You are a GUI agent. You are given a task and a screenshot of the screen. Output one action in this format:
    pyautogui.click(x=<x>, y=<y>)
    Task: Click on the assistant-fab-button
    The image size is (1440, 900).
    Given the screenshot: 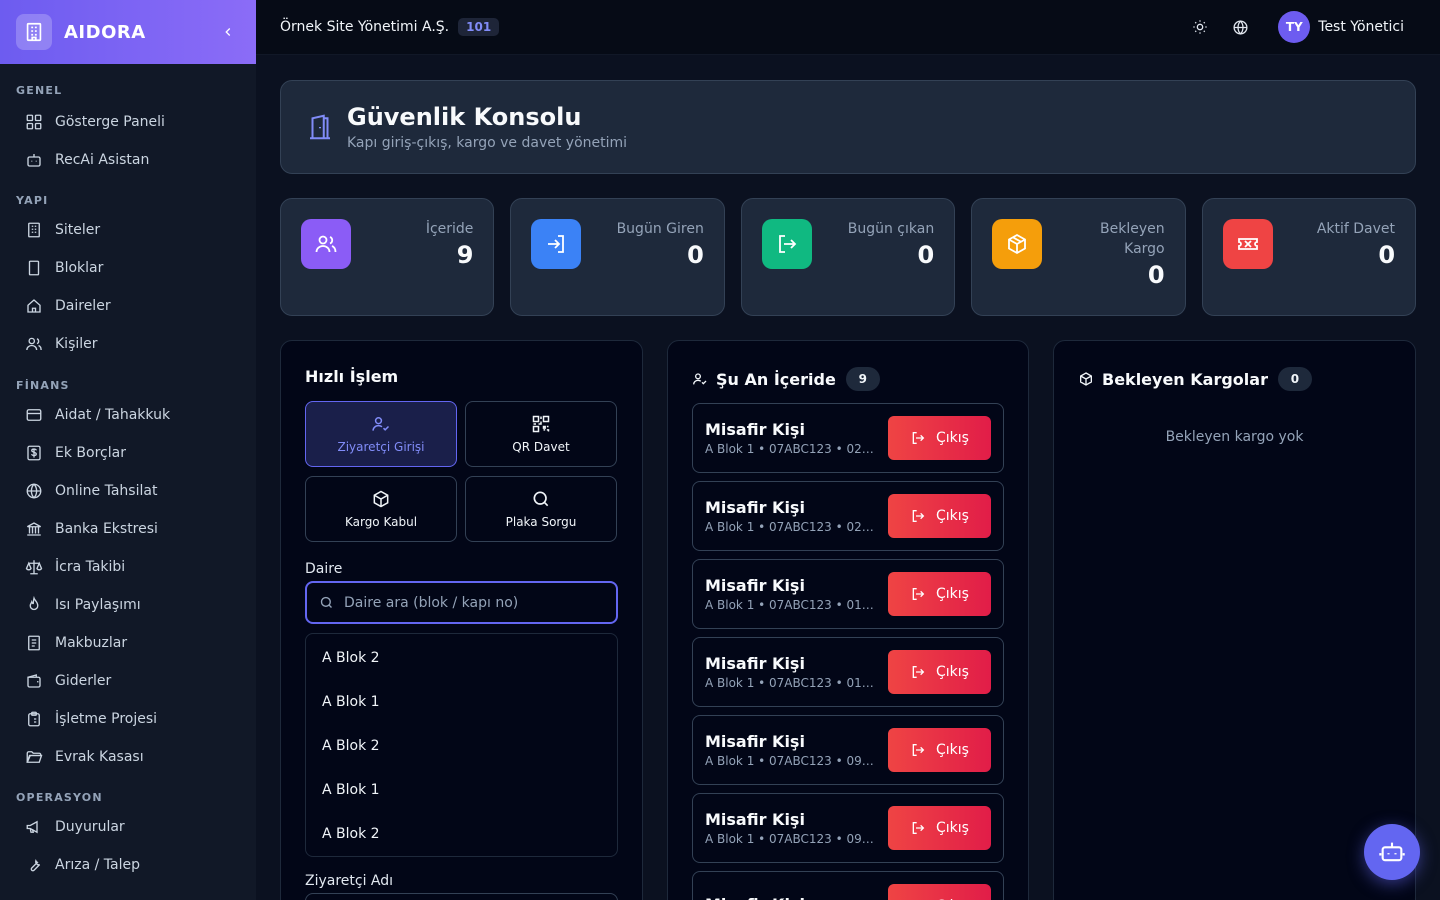 What is the action you would take?
    pyautogui.click(x=1392, y=852)
    